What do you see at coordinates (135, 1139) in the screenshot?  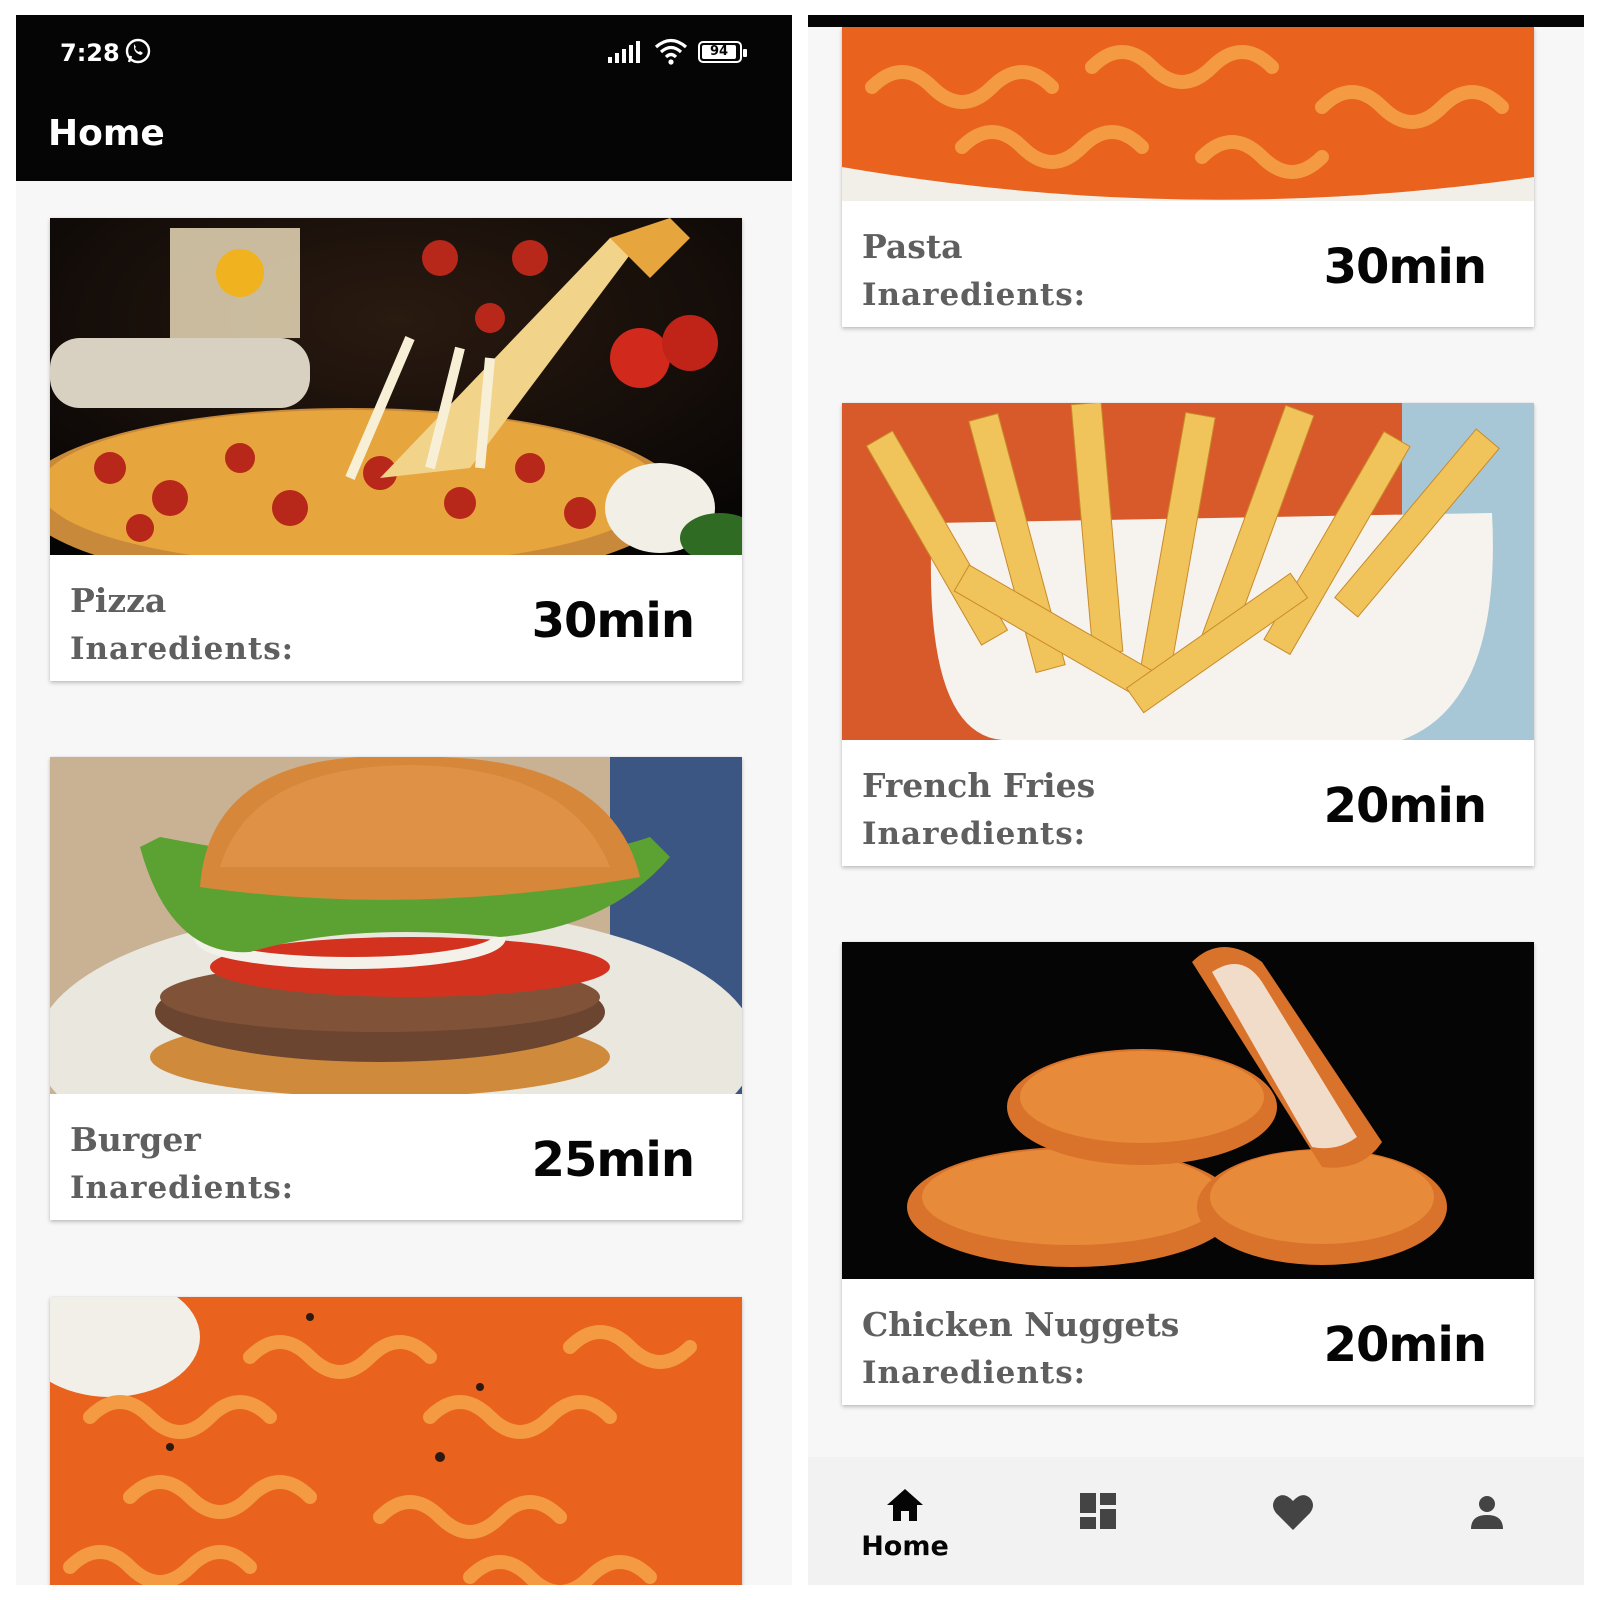 I see `recipe-name: Burger` at bounding box center [135, 1139].